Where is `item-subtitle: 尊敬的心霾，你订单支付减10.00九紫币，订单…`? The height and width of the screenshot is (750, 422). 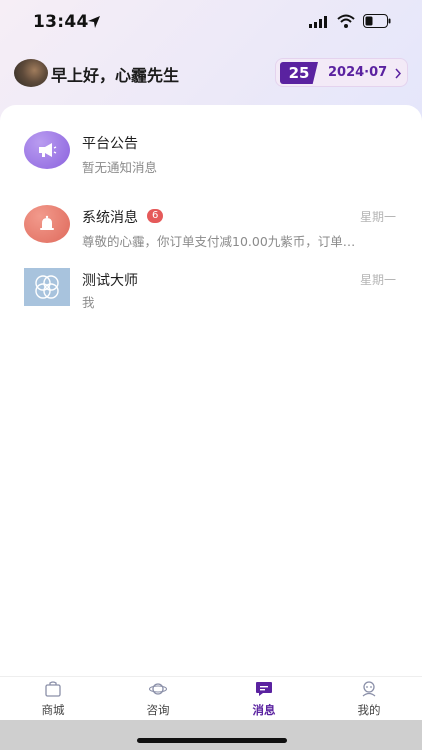
item-subtitle: 尊敬的心霾，你订单支付减10.00九紫币，订单… is located at coordinates (219, 241).